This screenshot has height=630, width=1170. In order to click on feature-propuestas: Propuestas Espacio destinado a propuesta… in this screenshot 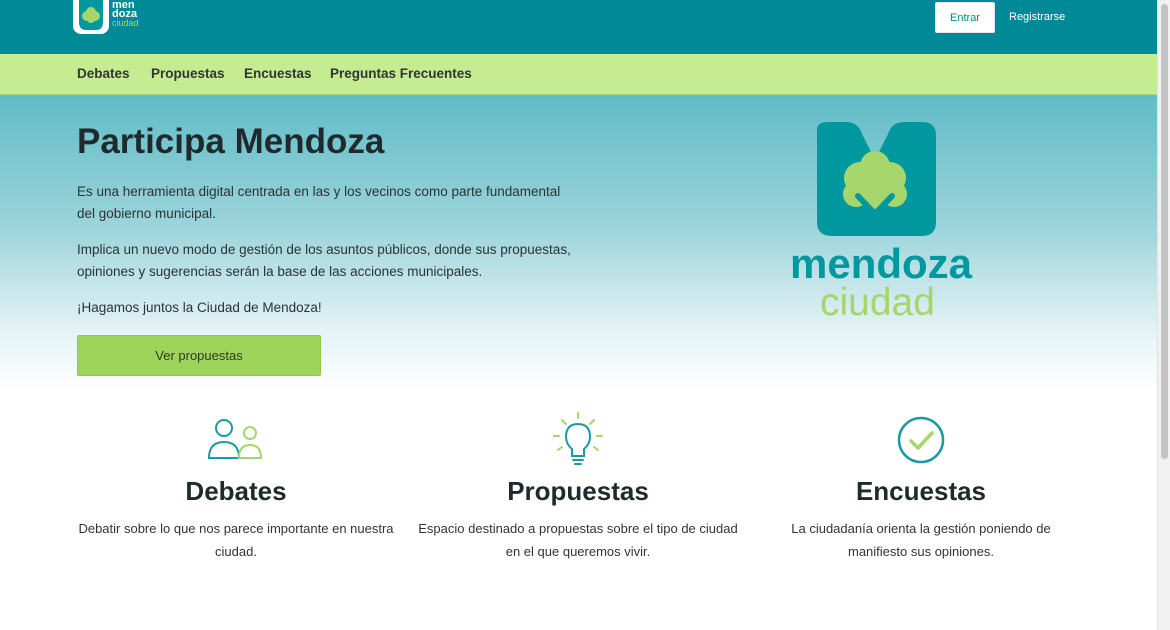, I will do `click(578, 486)`.